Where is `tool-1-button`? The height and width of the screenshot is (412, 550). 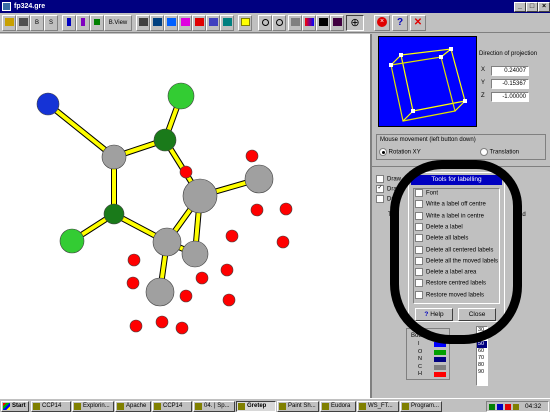 tool-1-button is located at coordinates (69, 23).